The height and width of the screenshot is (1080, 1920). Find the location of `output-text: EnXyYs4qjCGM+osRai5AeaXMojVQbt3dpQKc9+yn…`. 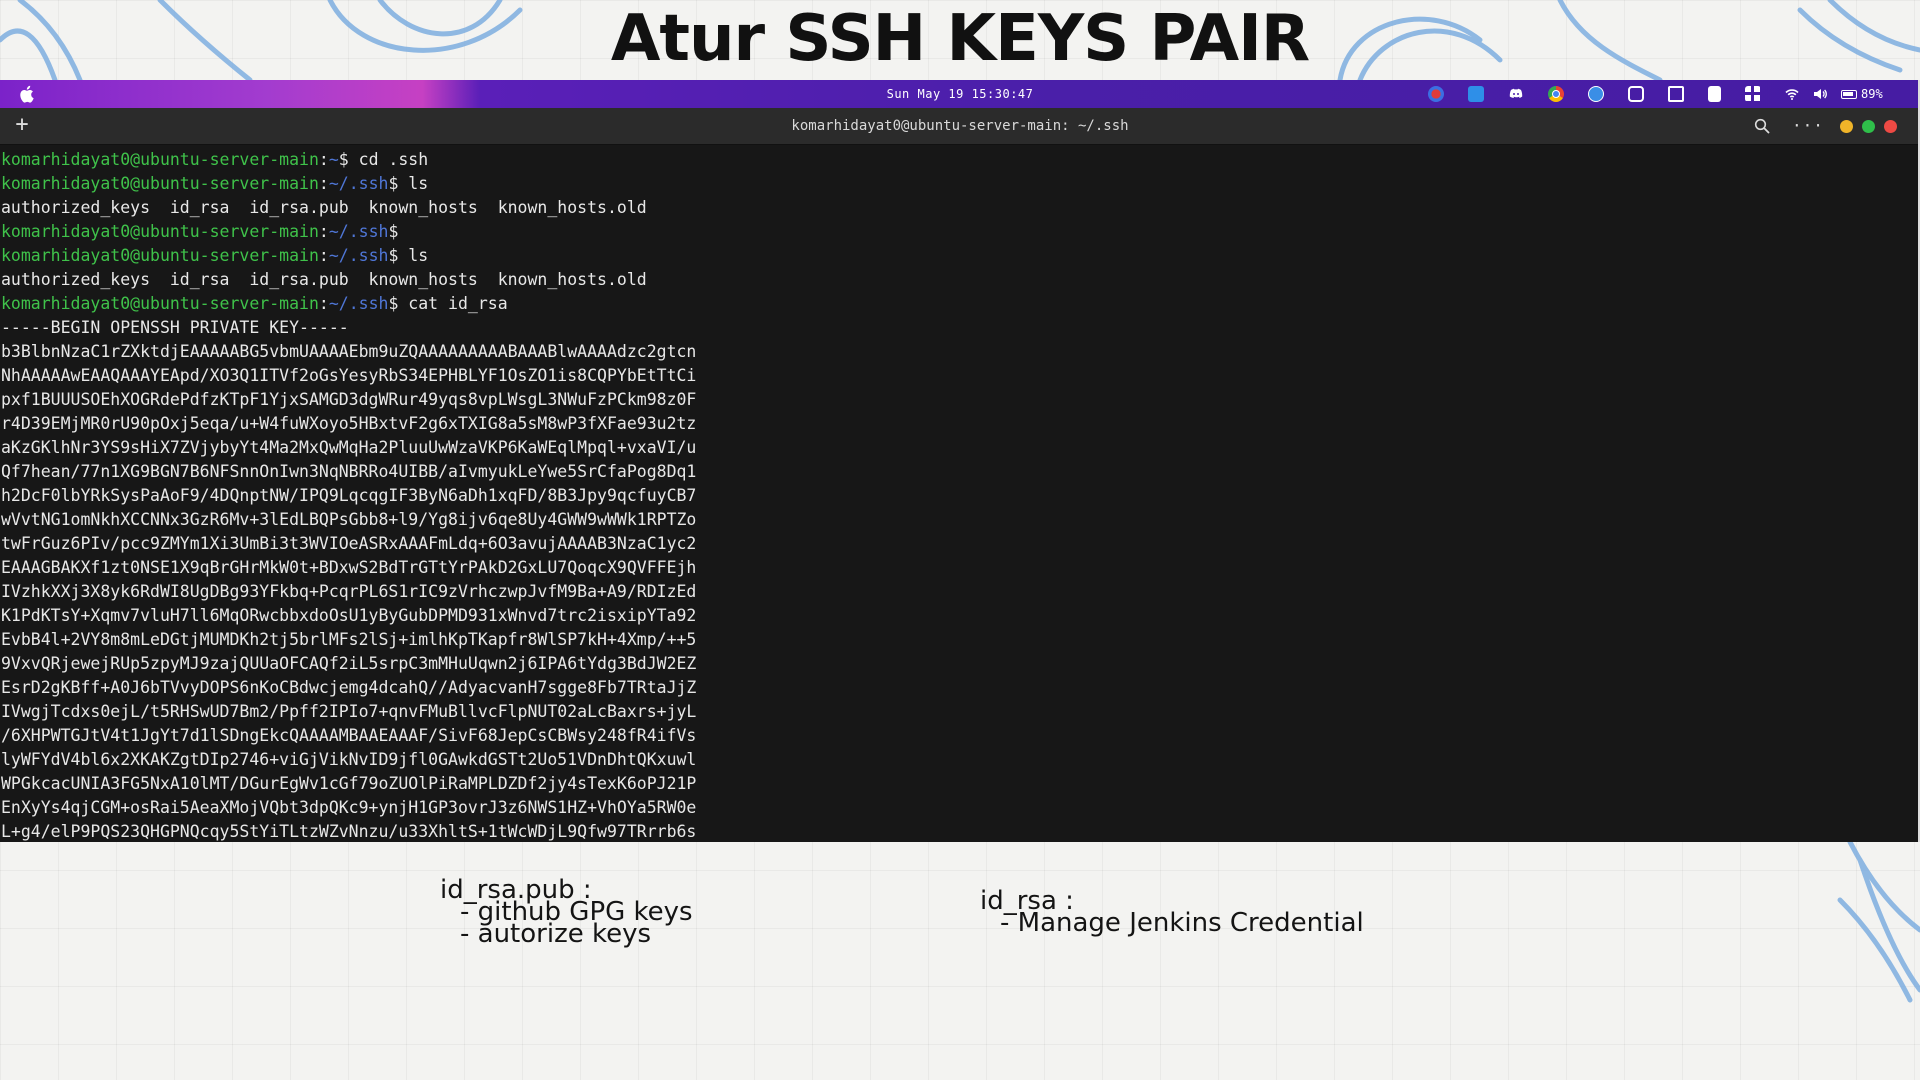

output-text: EnXyYs4qjCGM+osRai5AeaXMojVQbt3dpQKc9+yn… is located at coordinates (349, 807).